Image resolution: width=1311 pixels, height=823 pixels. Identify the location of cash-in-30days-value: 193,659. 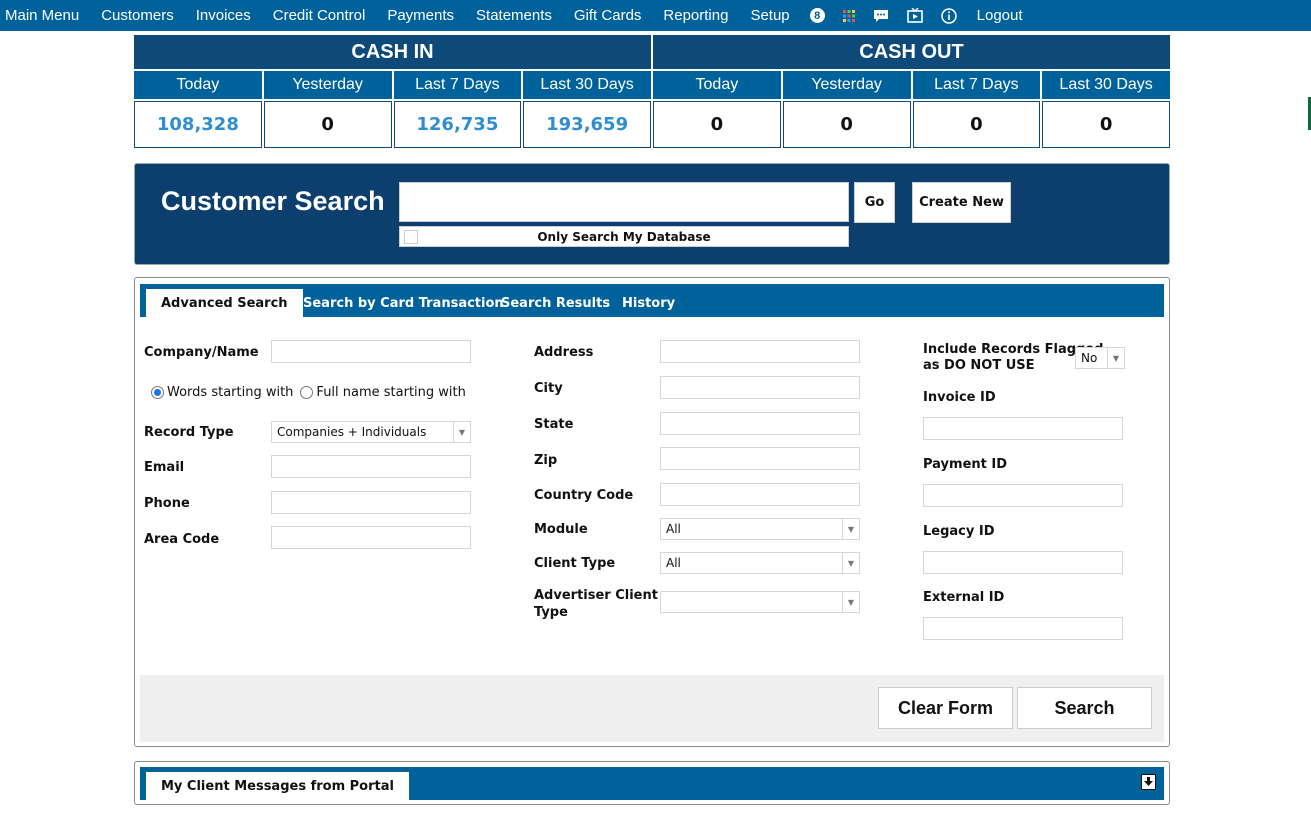
(587, 124).